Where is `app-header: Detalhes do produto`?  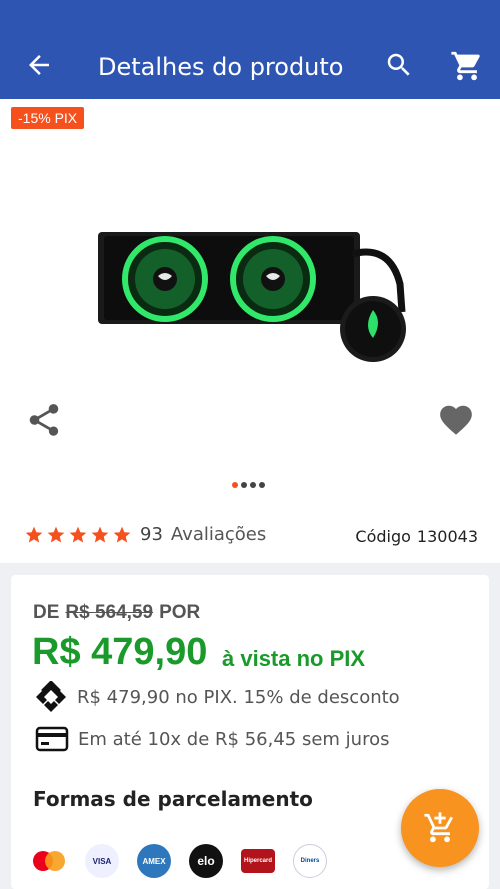 app-header: Detalhes do produto is located at coordinates (250, 49).